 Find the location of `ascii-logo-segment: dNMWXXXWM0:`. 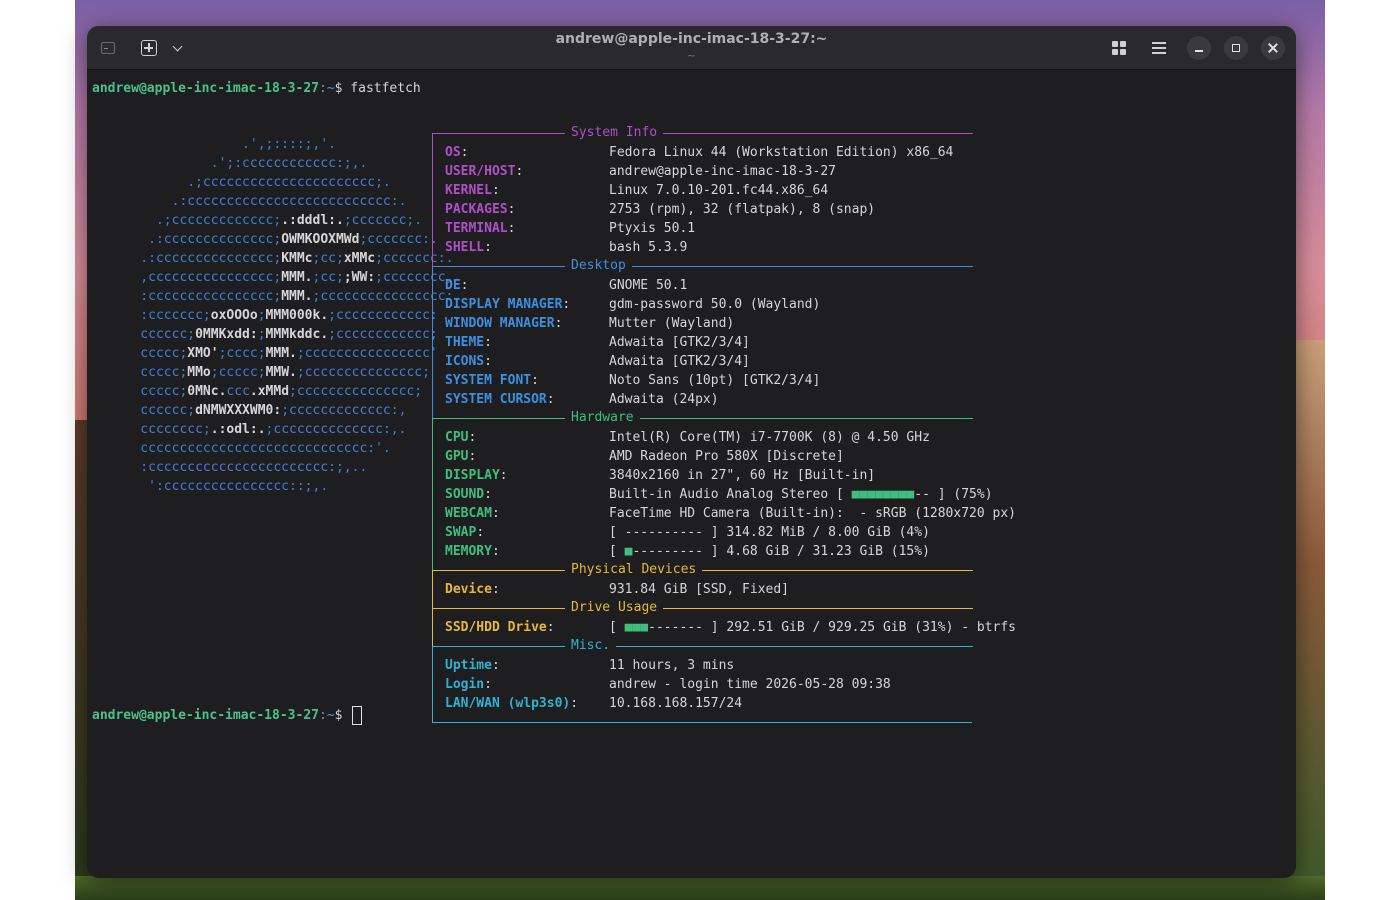

ascii-logo-segment: dNMWXXXWM0: is located at coordinates (238, 410).